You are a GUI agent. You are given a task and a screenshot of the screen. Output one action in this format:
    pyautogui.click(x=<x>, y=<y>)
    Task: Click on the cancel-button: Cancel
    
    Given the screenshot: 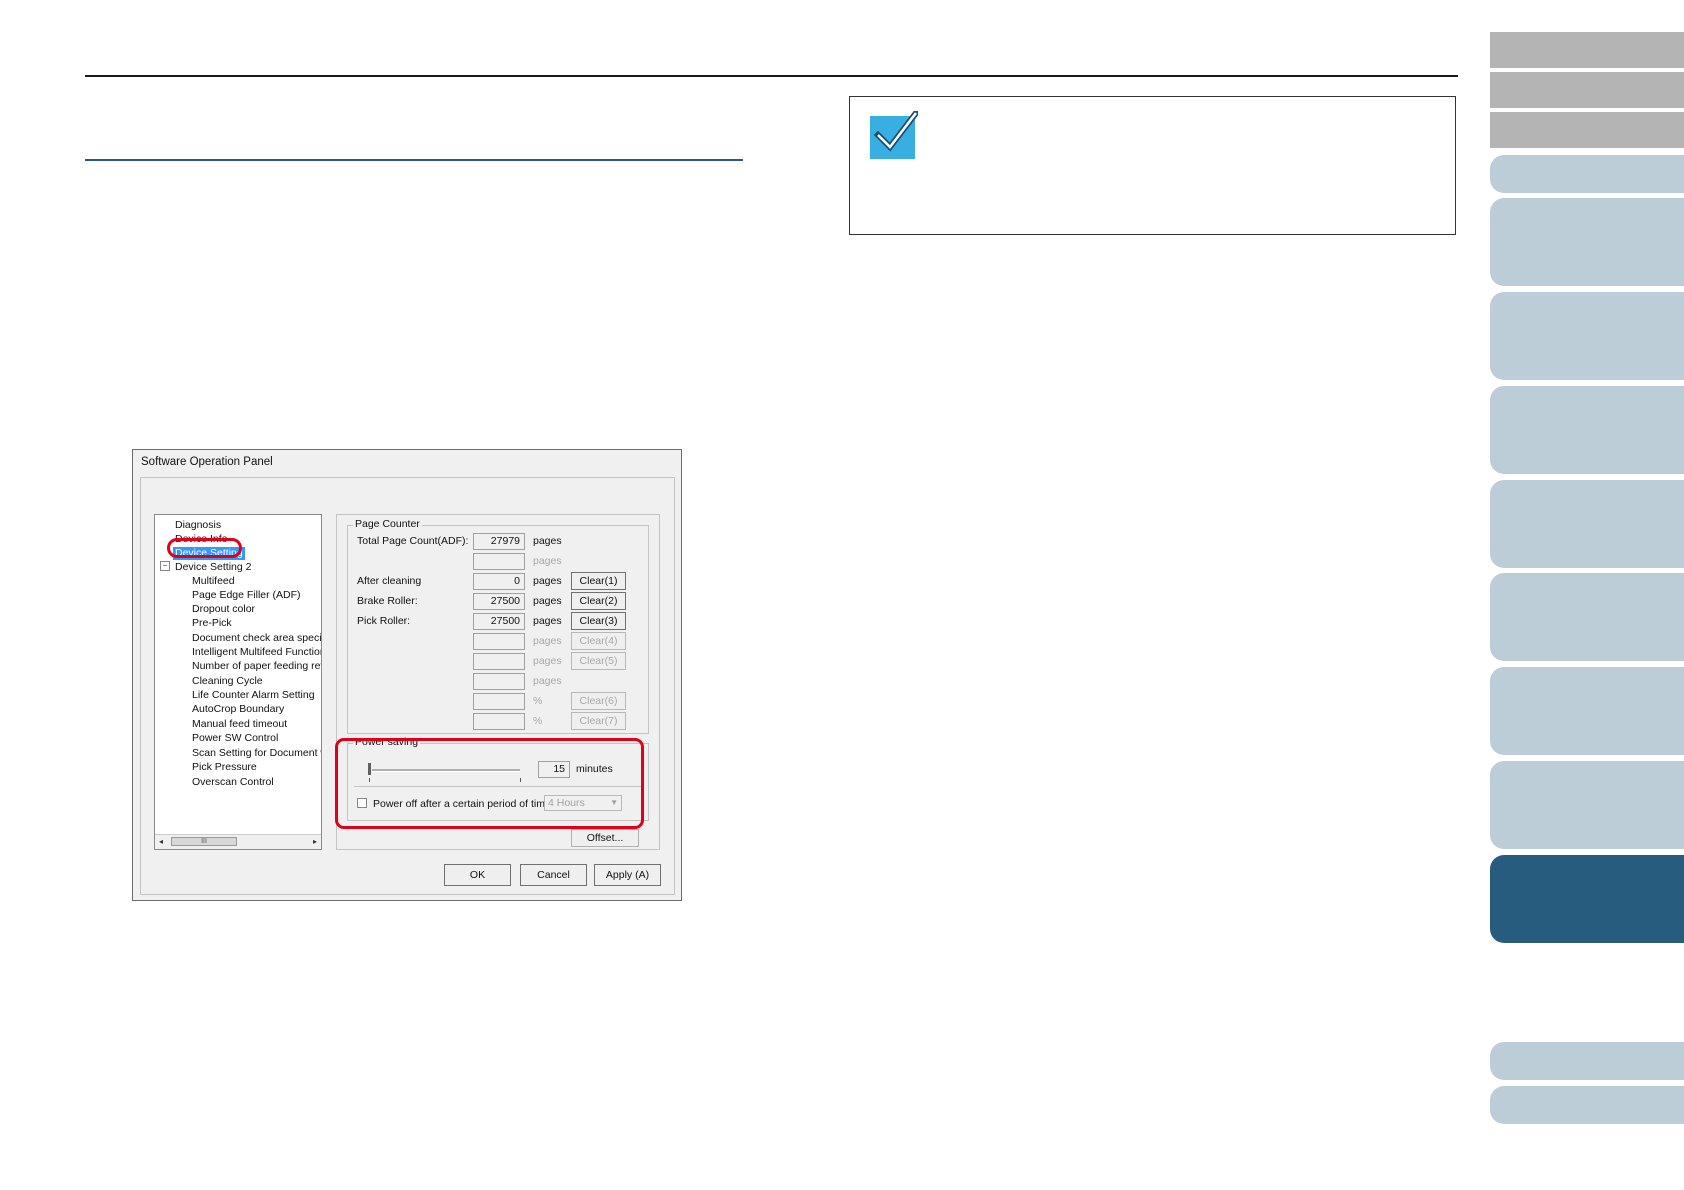 What is the action you would take?
    pyautogui.click(x=553, y=875)
    